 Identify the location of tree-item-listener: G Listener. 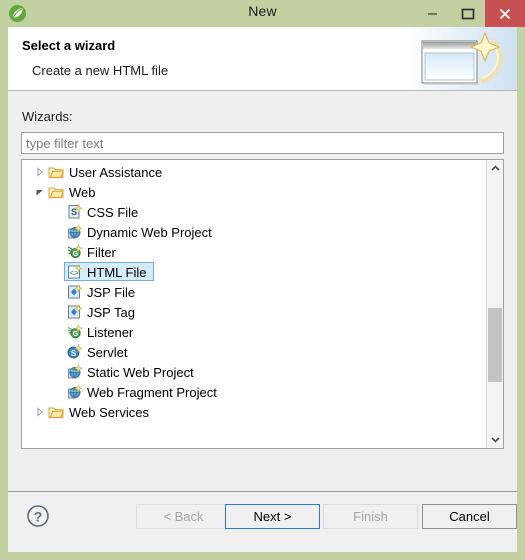
(254, 332).